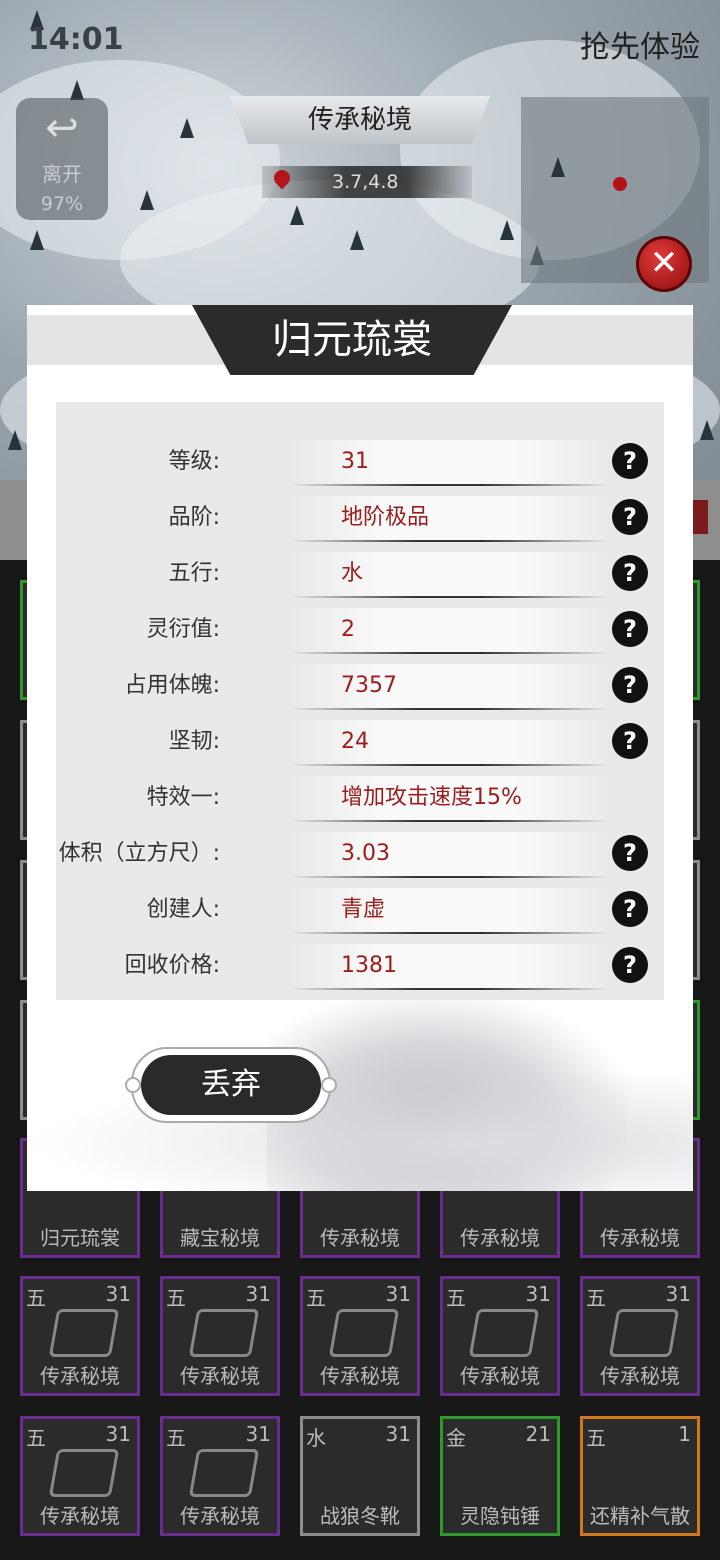 The image size is (720, 1560). What do you see at coordinates (139, 853) in the screenshot?
I see `attr-label: 体积（立方尺）:` at bounding box center [139, 853].